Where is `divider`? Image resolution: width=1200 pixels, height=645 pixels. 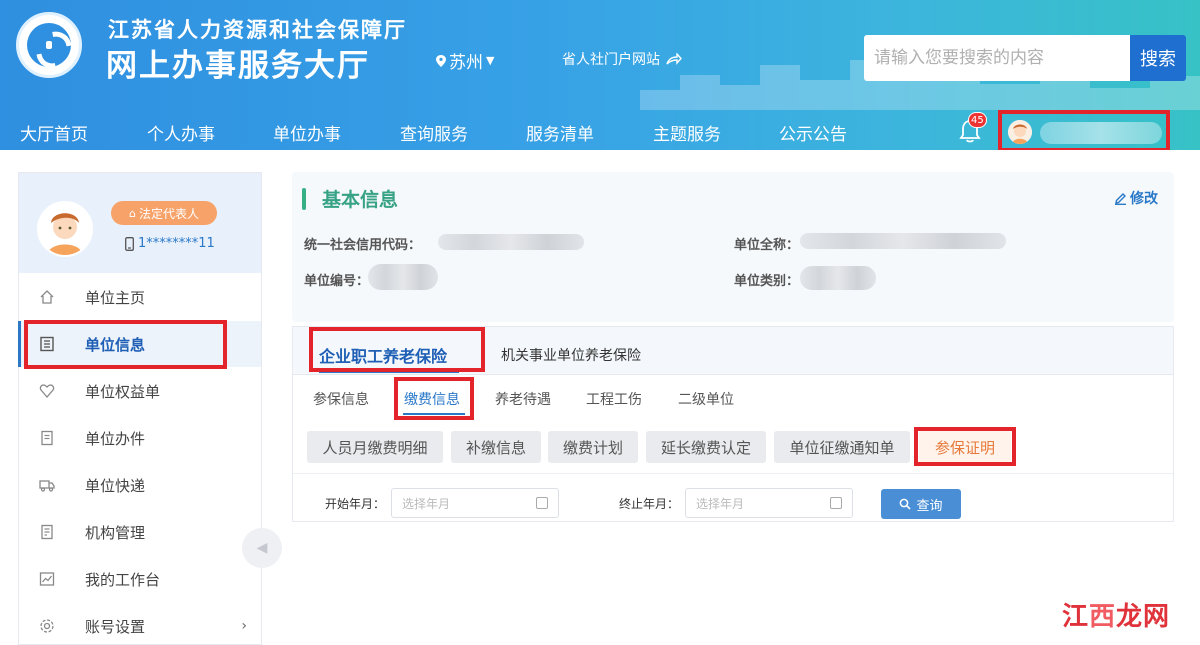 divider is located at coordinates (733, 473).